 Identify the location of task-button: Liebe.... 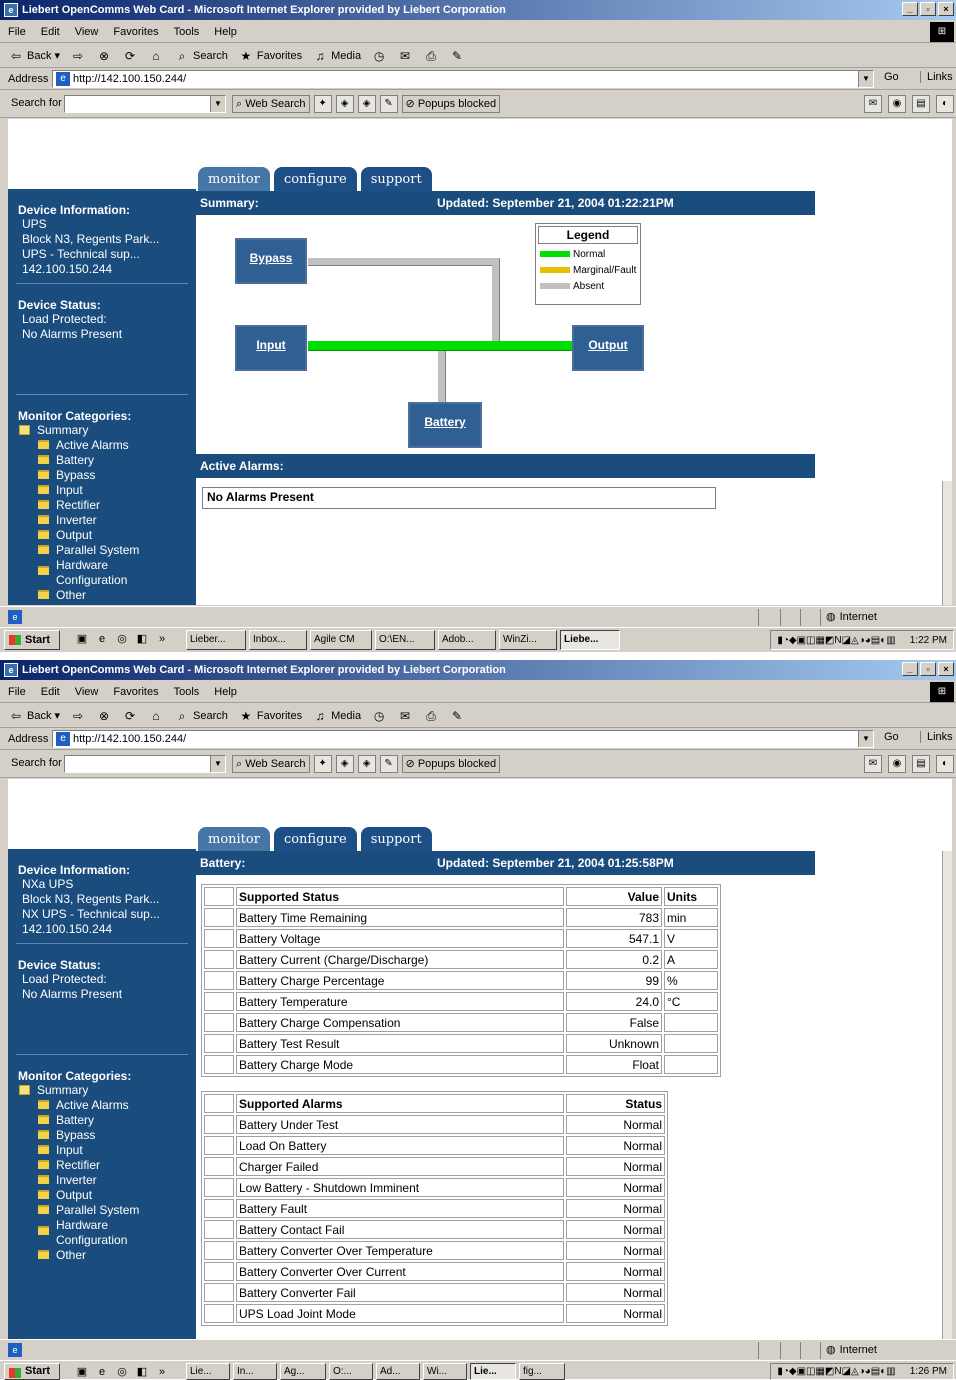
(590, 640).